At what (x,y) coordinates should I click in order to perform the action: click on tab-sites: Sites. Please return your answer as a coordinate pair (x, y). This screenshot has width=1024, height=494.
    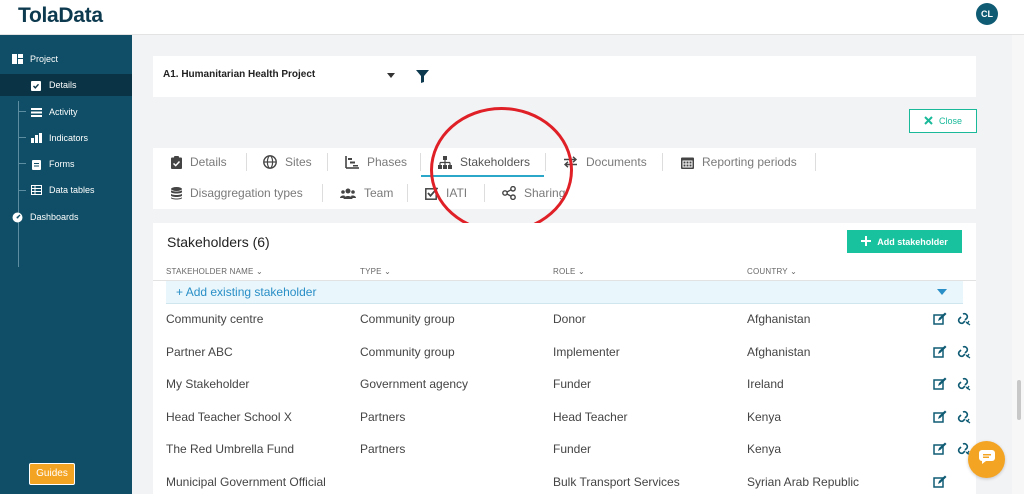
    Looking at the image, I should click on (287, 162).